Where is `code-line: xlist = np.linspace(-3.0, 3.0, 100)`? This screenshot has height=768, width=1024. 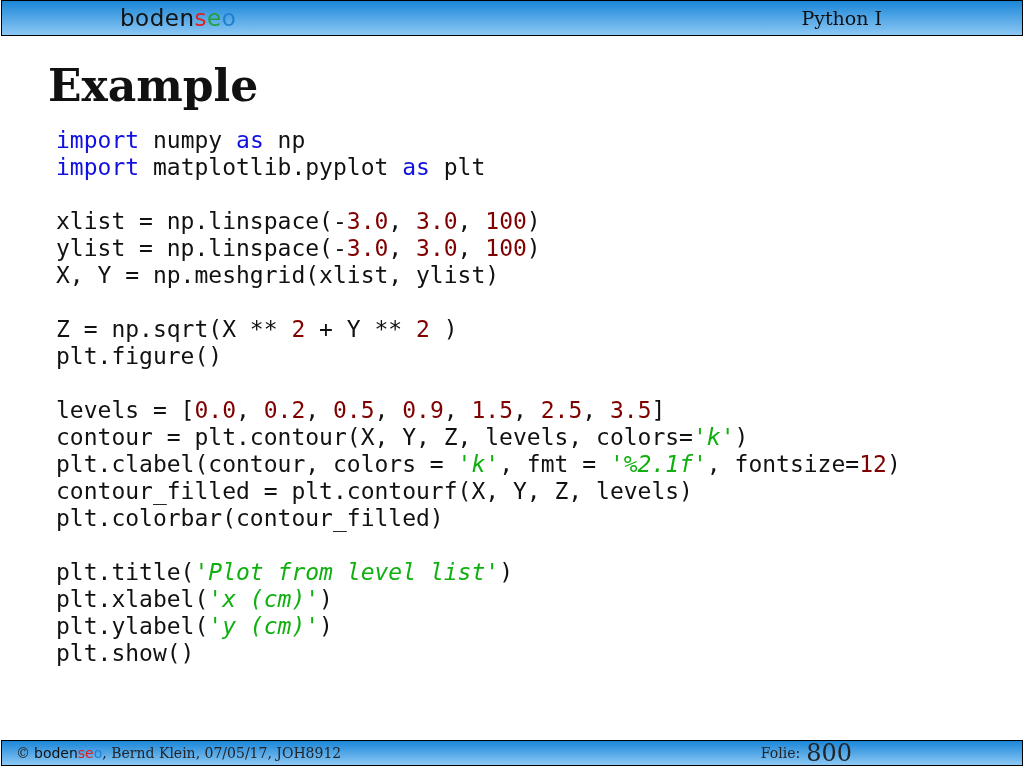
code-line: xlist = np.linspace(-3.0, 3.0, 100) is located at coordinates (299, 221).